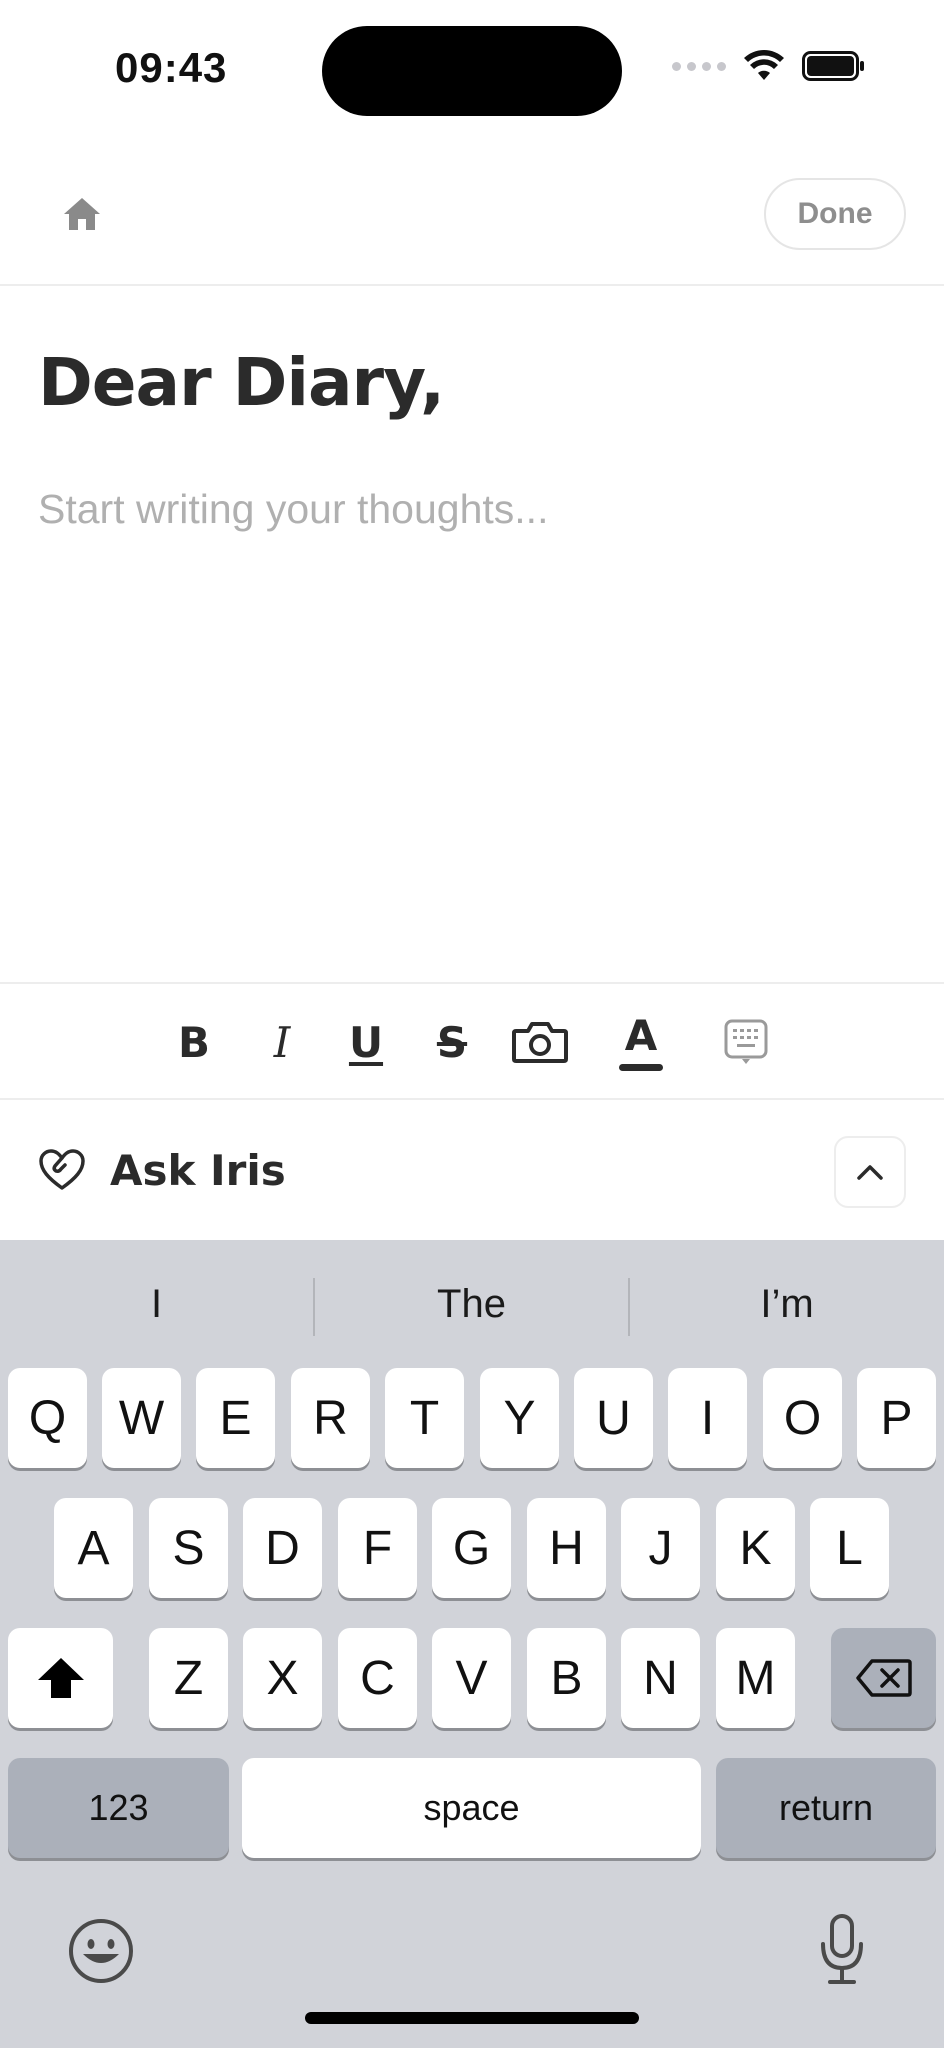 This screenshot has width=944, height=2048. Describe the element at coordinates (377, 1548) in the screenshot. I see `key-f: F` at that location.